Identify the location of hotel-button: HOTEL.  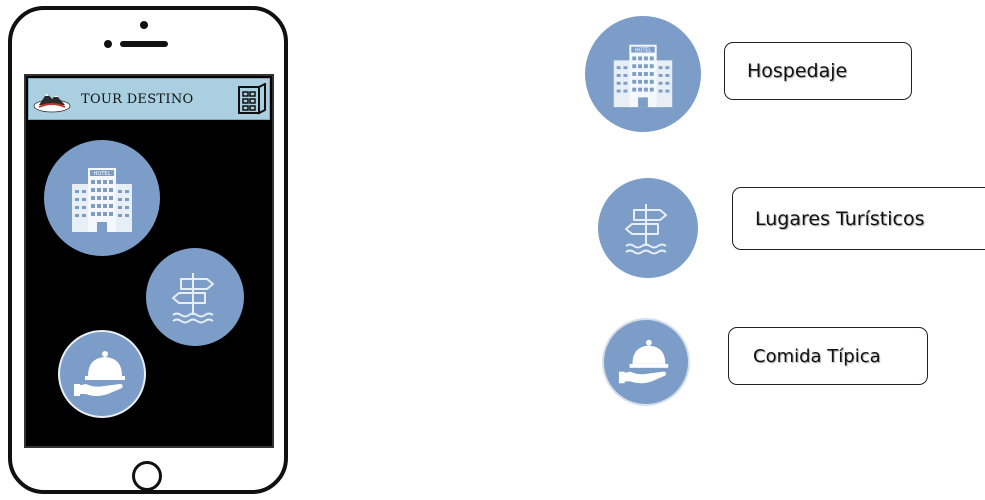
(102, 198).